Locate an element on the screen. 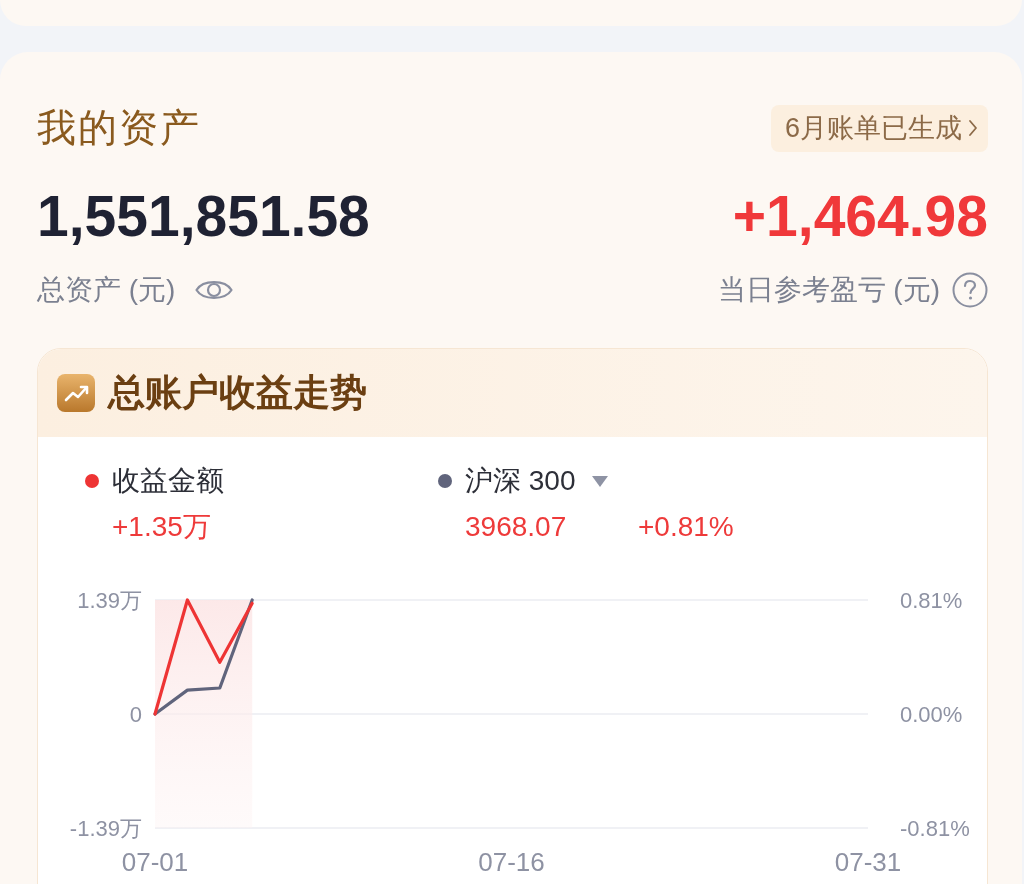  index-dropdown: 沪深 300 is located at coordinates (536, 481).